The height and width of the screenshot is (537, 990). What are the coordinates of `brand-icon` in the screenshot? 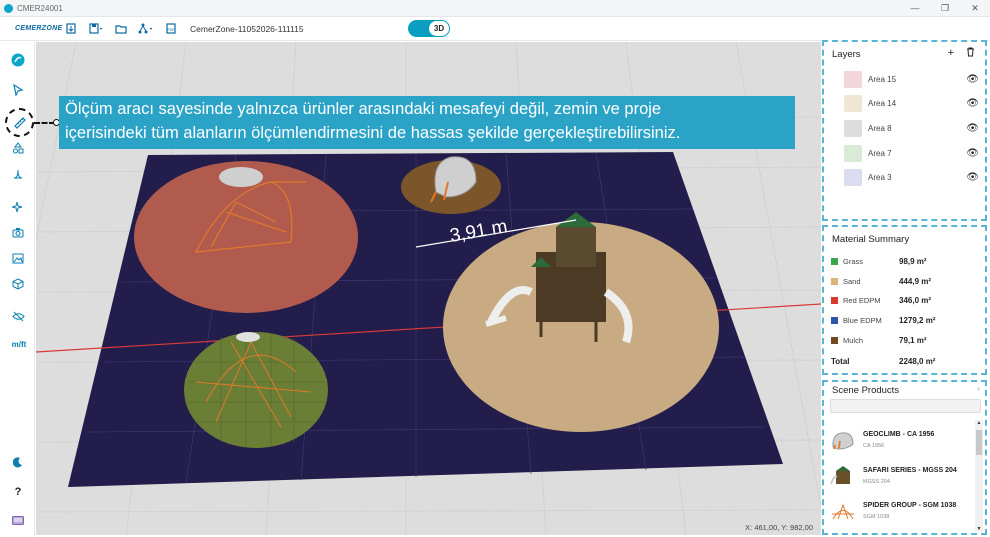 It's located at (18, 60).